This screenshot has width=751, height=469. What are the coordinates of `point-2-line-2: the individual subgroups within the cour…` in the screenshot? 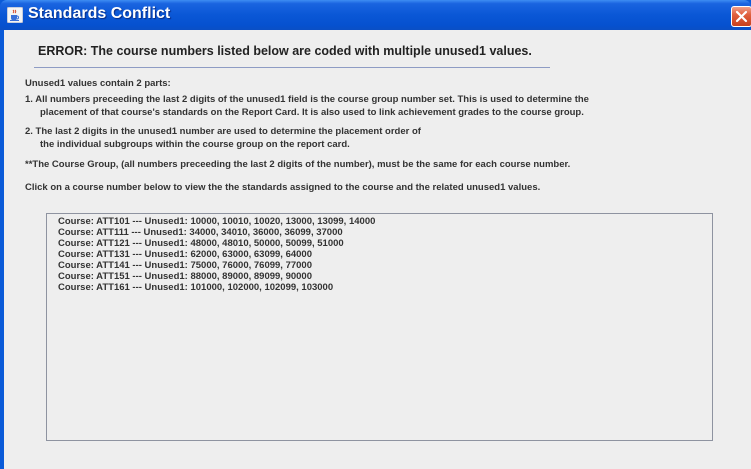 It's located at (195, 144).